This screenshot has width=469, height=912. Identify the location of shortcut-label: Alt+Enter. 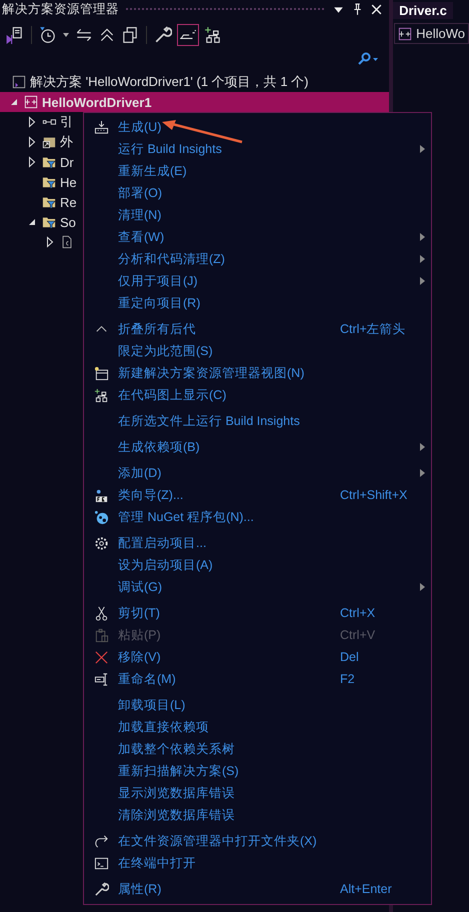
(366, 889).